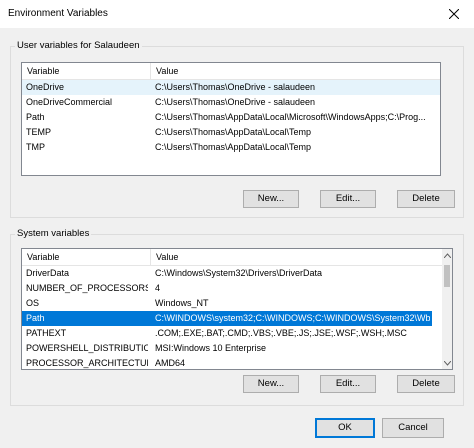 This screenshot has height=448, width=474. I want to click on user-variables-legend: User variables for Salaudeen, so click(78, 45).